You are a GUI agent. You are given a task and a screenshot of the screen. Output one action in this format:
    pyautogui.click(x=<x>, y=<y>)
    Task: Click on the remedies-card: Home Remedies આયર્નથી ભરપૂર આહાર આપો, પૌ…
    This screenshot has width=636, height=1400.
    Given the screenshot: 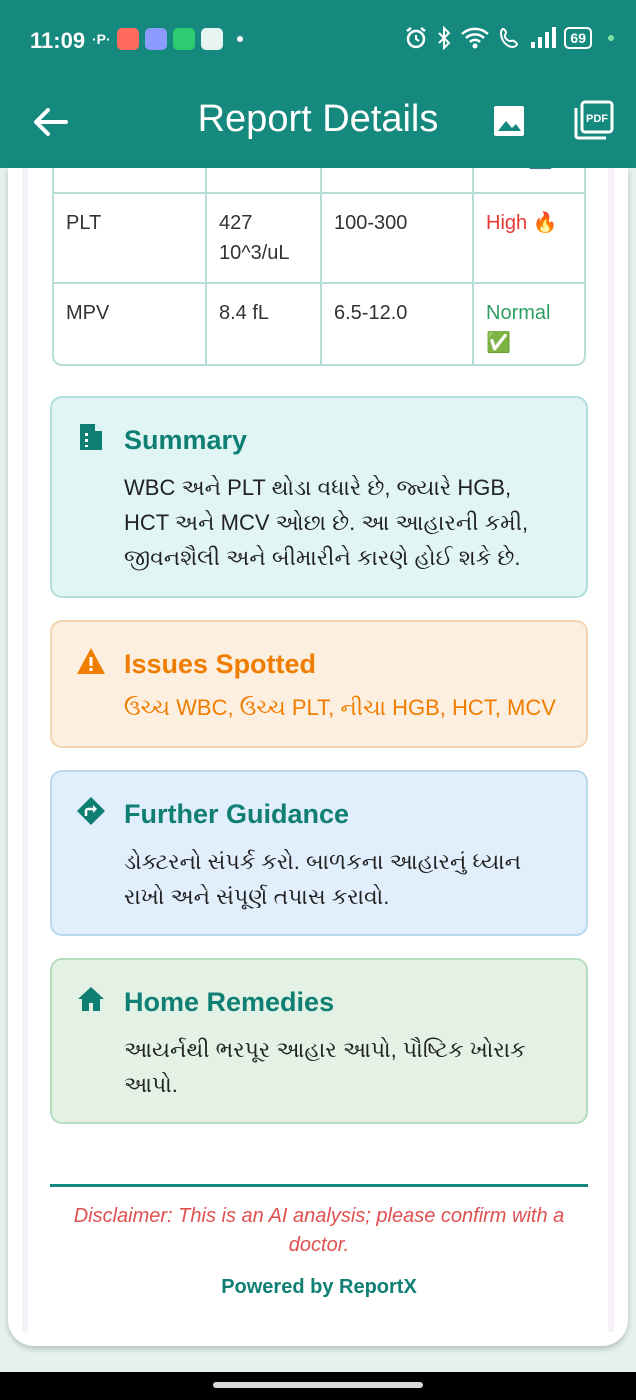 What is the action you would take?
    pyautogui.click(x=319, y=1041)
    